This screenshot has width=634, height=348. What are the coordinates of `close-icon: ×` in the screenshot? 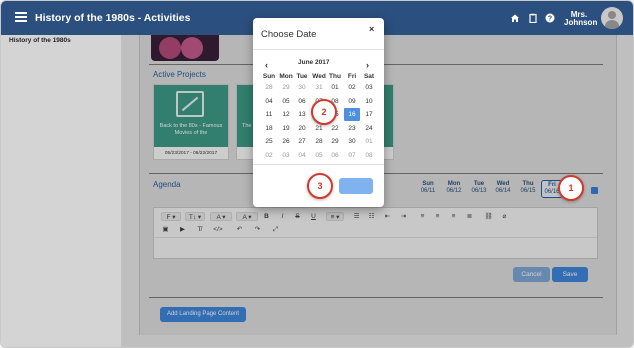 It's located at (371, 29).